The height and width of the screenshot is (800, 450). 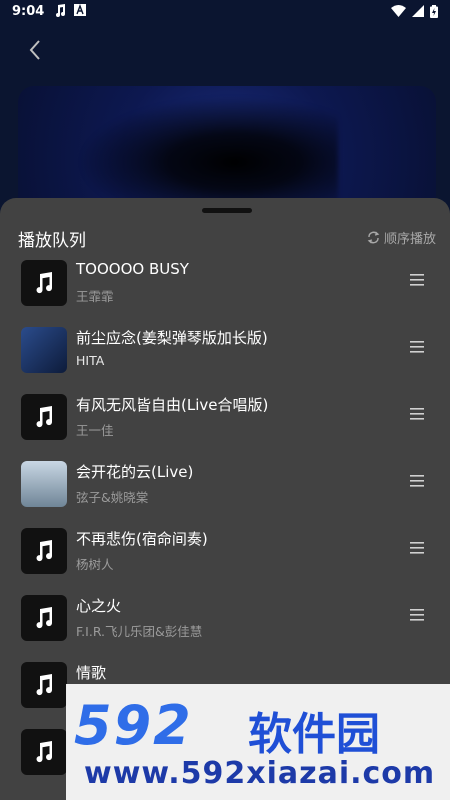 I want to click on back-button, so click(x=36, y=50).